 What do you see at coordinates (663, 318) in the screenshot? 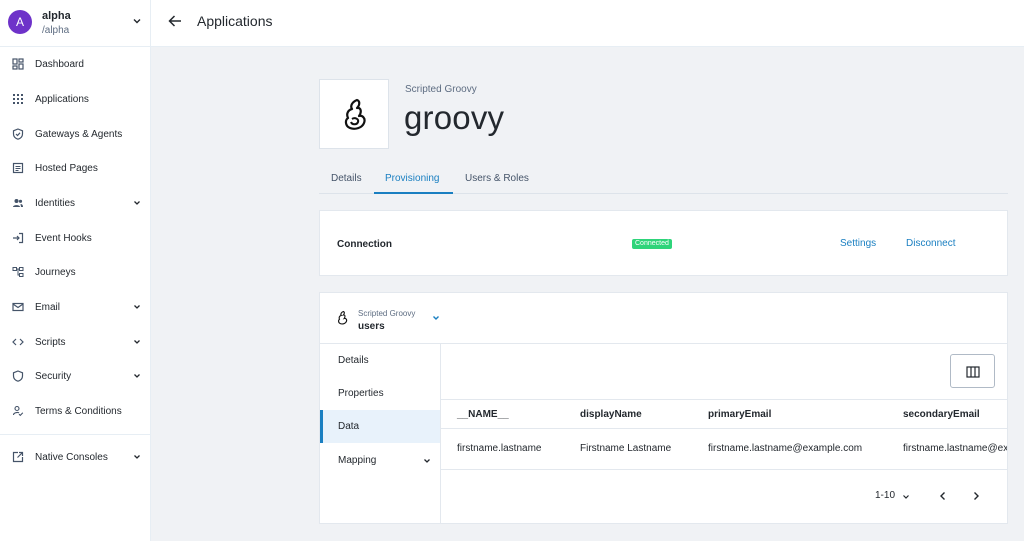
I see `object-type-selector: Scripted Groovy users` at bounding box center [663, 318].